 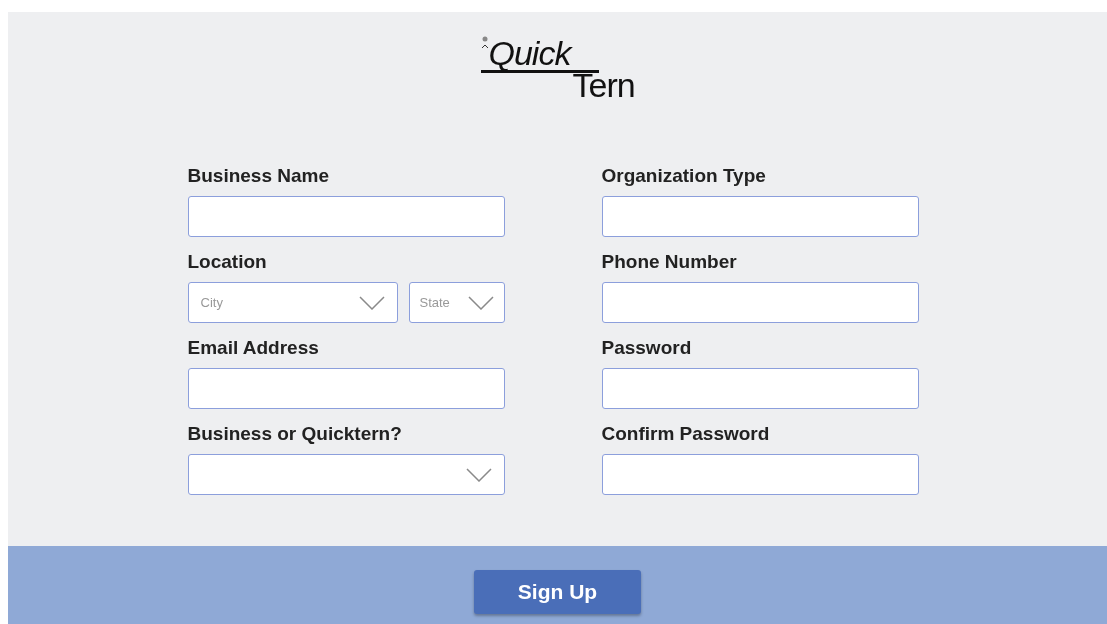 What do you see at coordinates (529, 53) in the screenshot?
I see `logo-text: Quick` at bounding box center [529, 53].